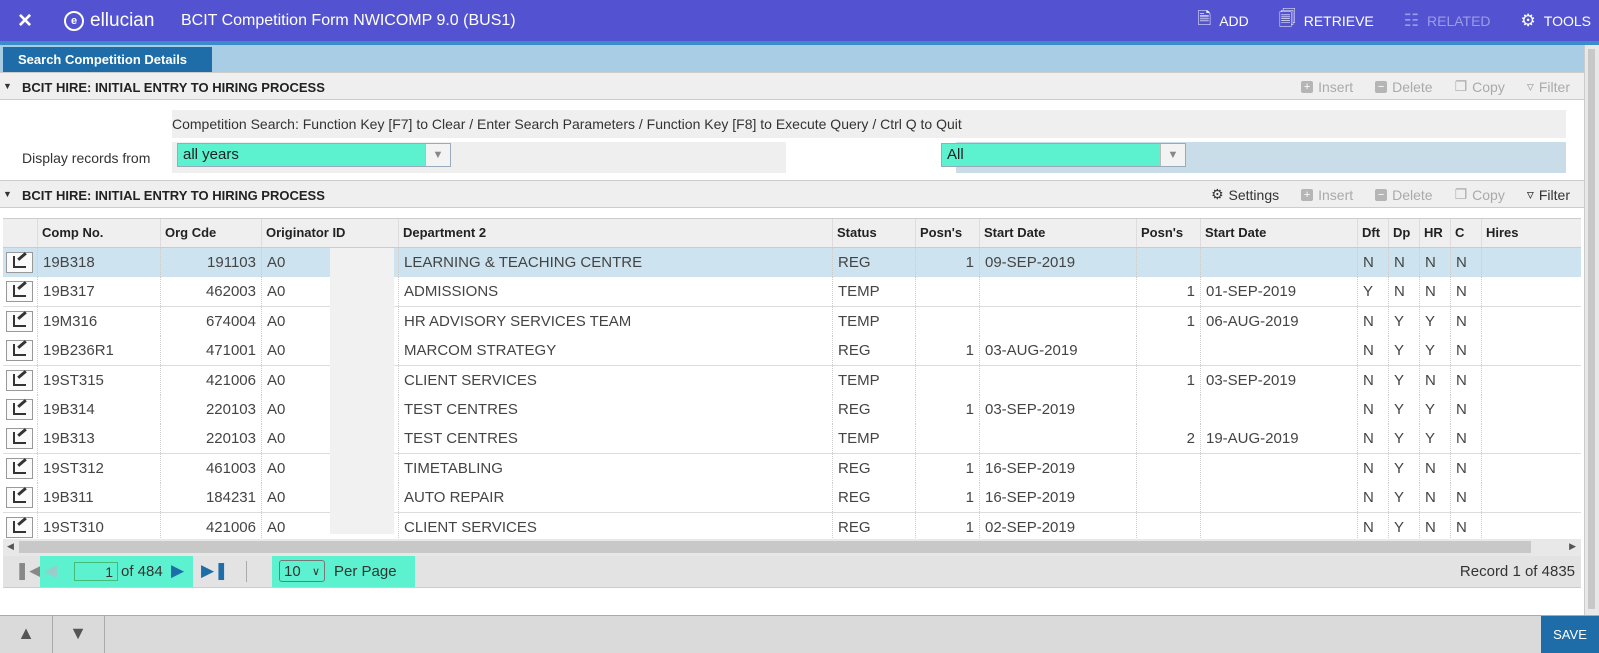  I want to click on cell-comp-no: 19B311, so click(98, 498).